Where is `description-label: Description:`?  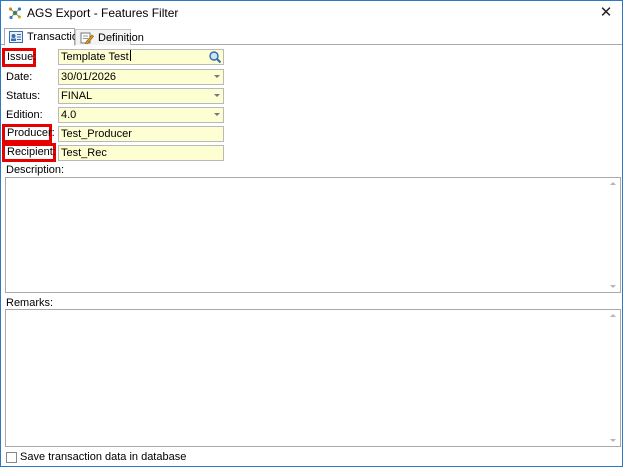
description-label: Description: is located at coordinates (35, 170).